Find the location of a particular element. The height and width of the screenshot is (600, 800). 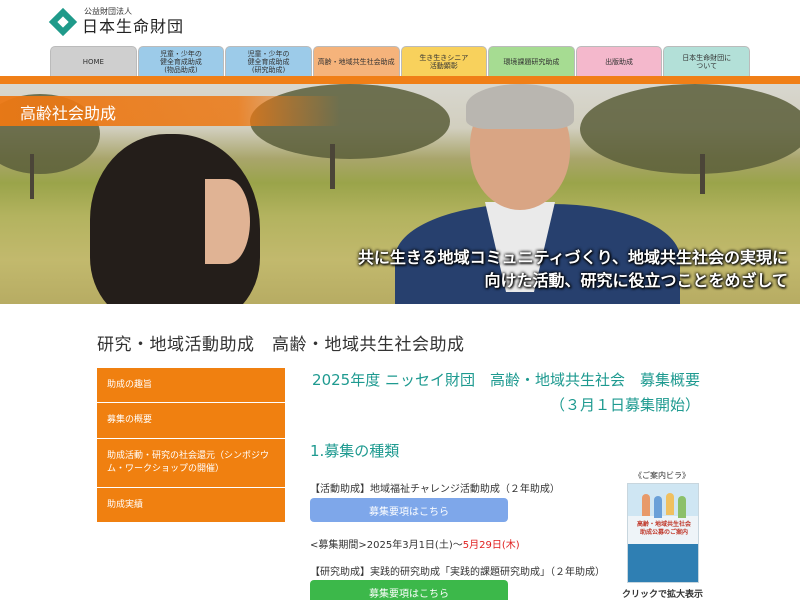

recruitment-heading-line2: （３月１日募集開始） is located at coordinates (624, 405).